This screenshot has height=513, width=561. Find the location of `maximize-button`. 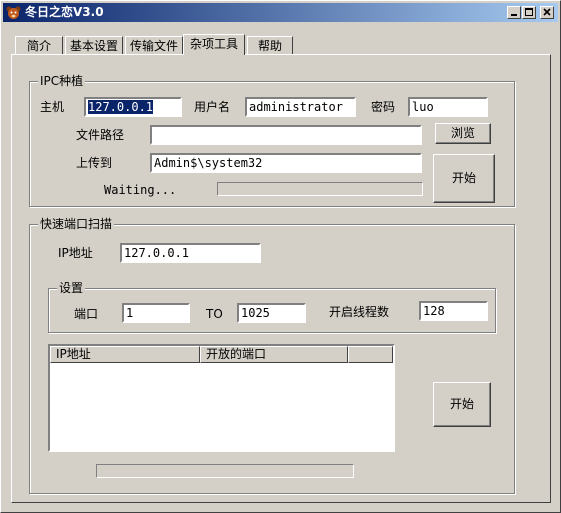

maximize-button is located at coordinates (529, 12).